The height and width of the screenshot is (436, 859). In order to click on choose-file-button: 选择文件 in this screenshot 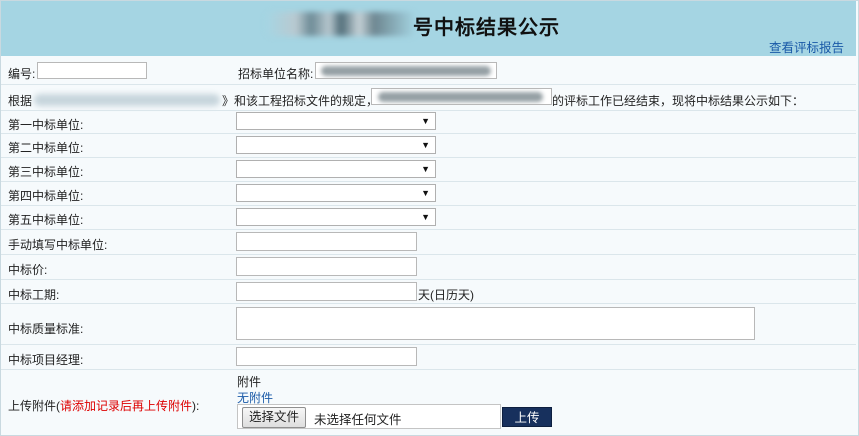, I will do `click(274, 417)`.